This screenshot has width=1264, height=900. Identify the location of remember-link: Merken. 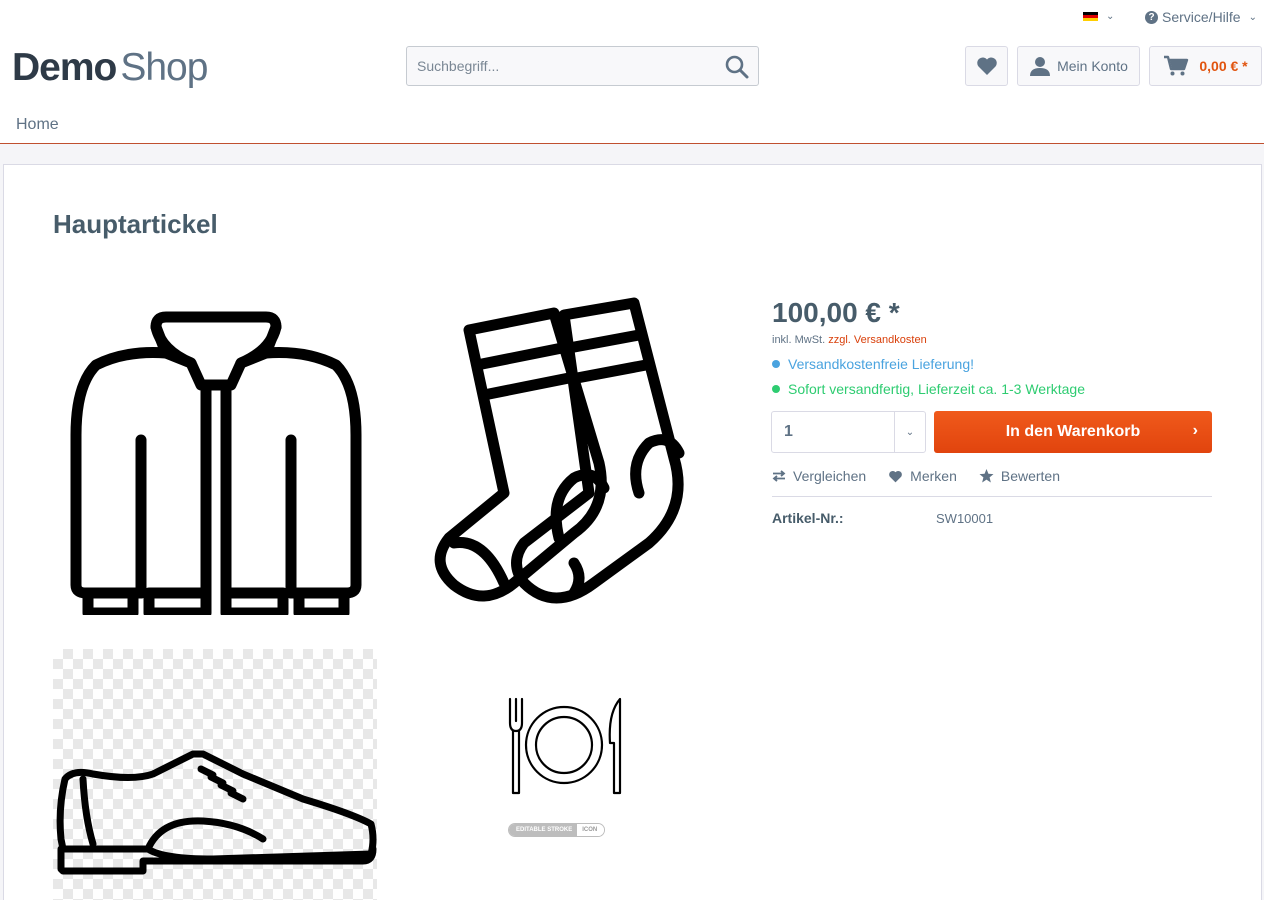
(922, 476).